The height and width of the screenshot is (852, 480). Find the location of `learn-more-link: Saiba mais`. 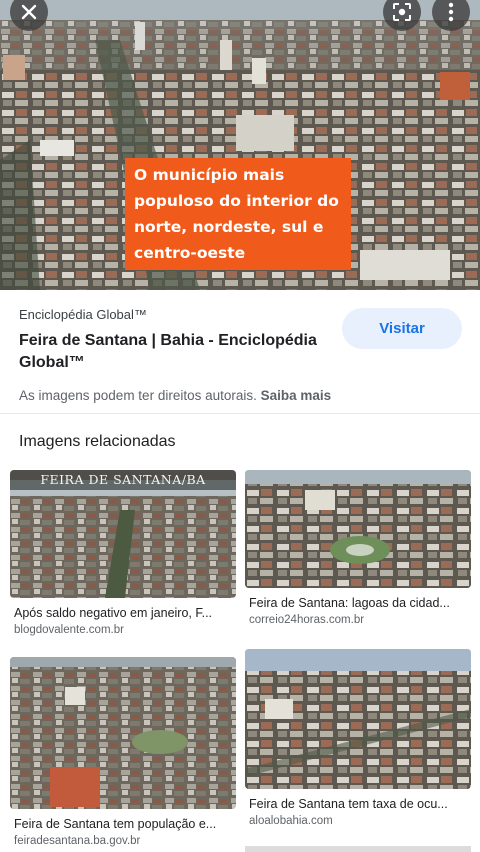

learn-more-link: Saiba mais is located at coordinates (296, 395).